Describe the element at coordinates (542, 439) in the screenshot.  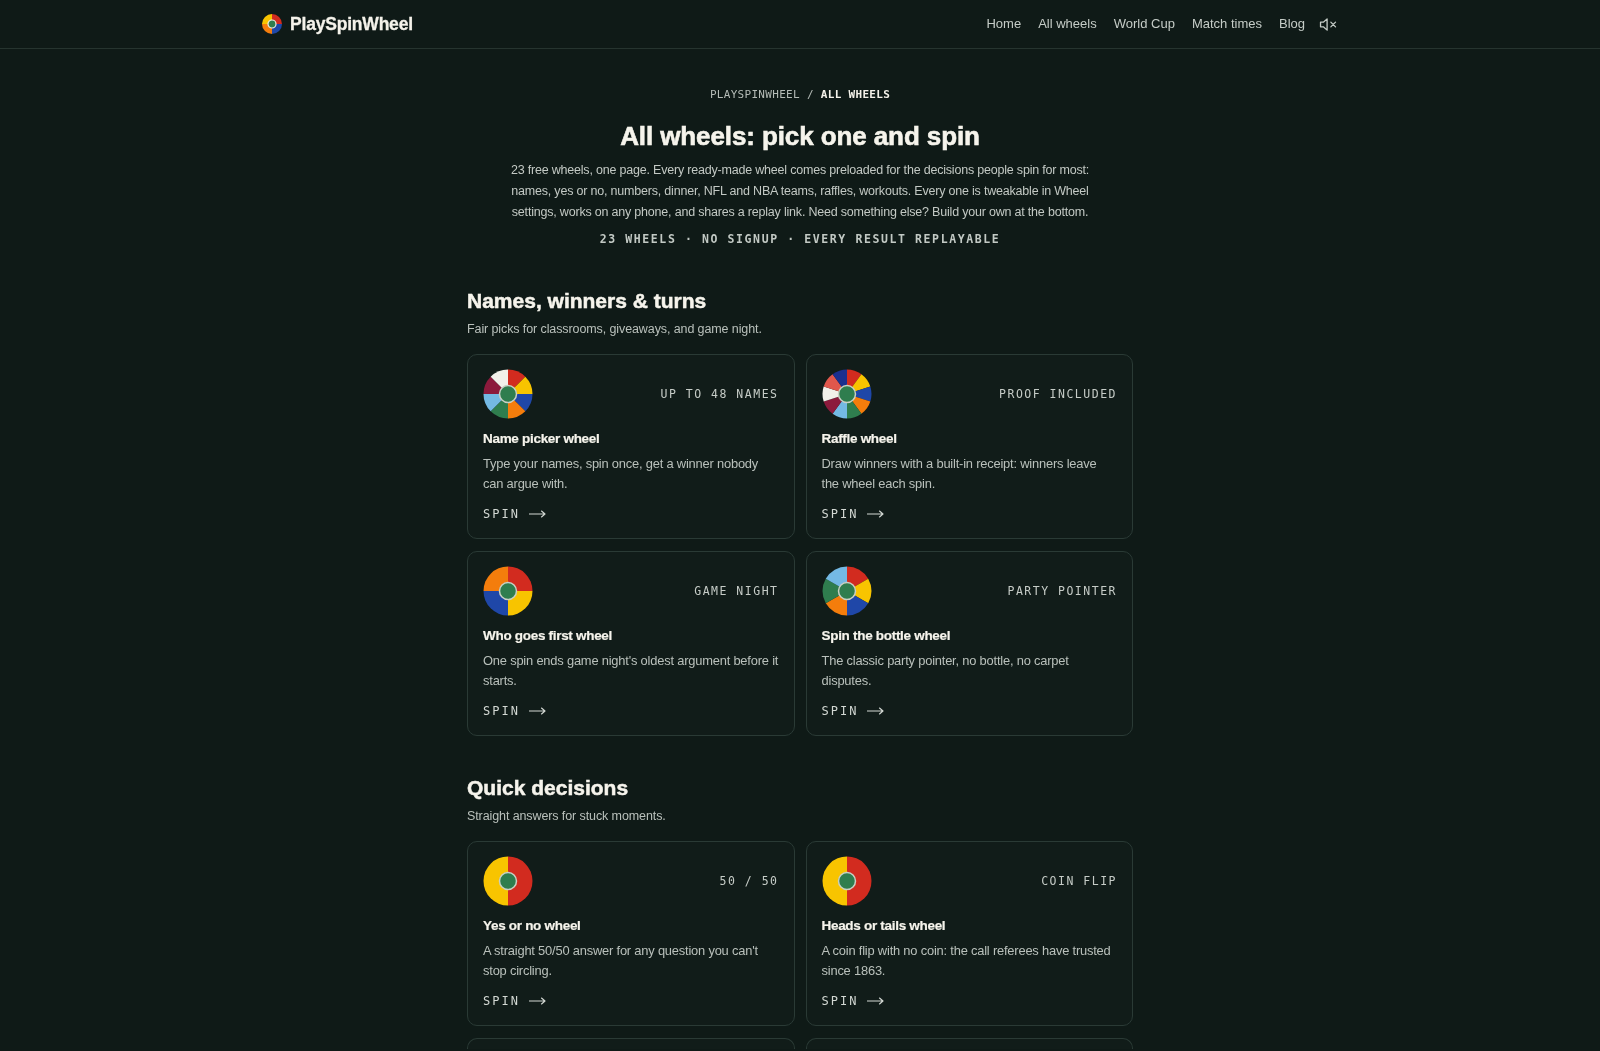
I see `card-title: Name picker wheel` at that location.